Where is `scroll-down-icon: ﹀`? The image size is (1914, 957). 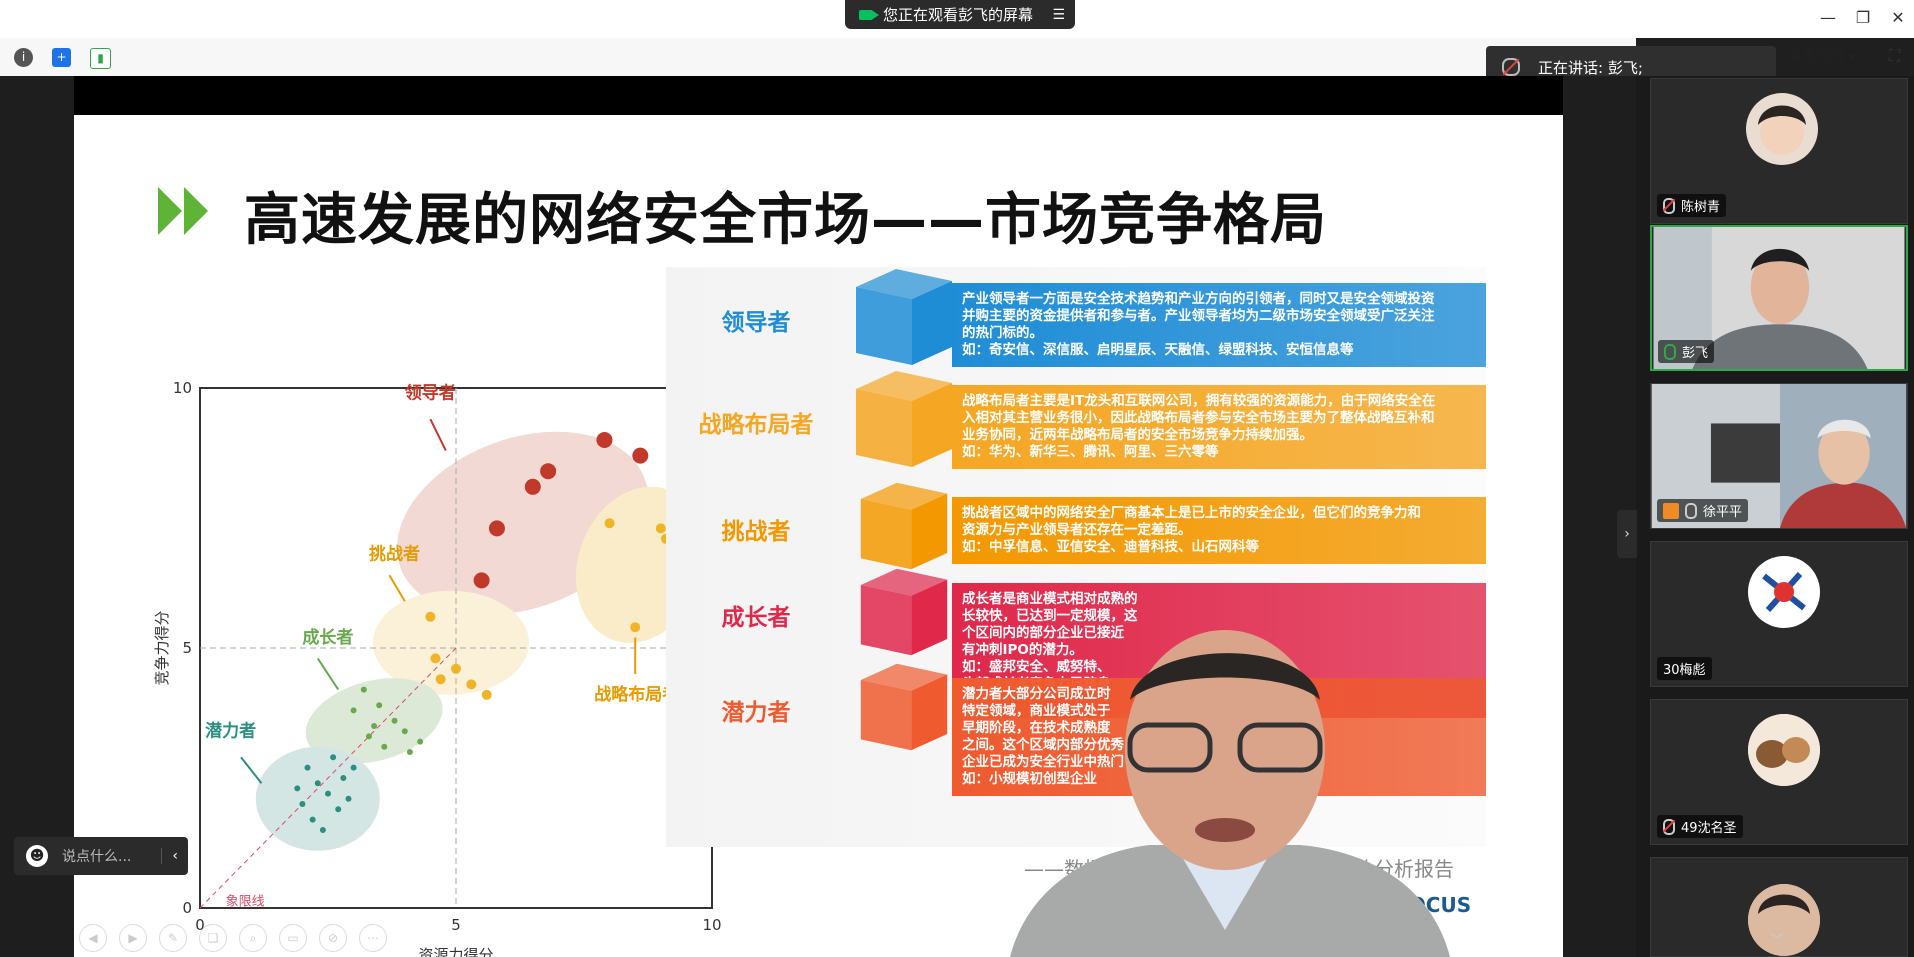
scroll-down-icon: ﹀ is located at coordinates (1777, 940).